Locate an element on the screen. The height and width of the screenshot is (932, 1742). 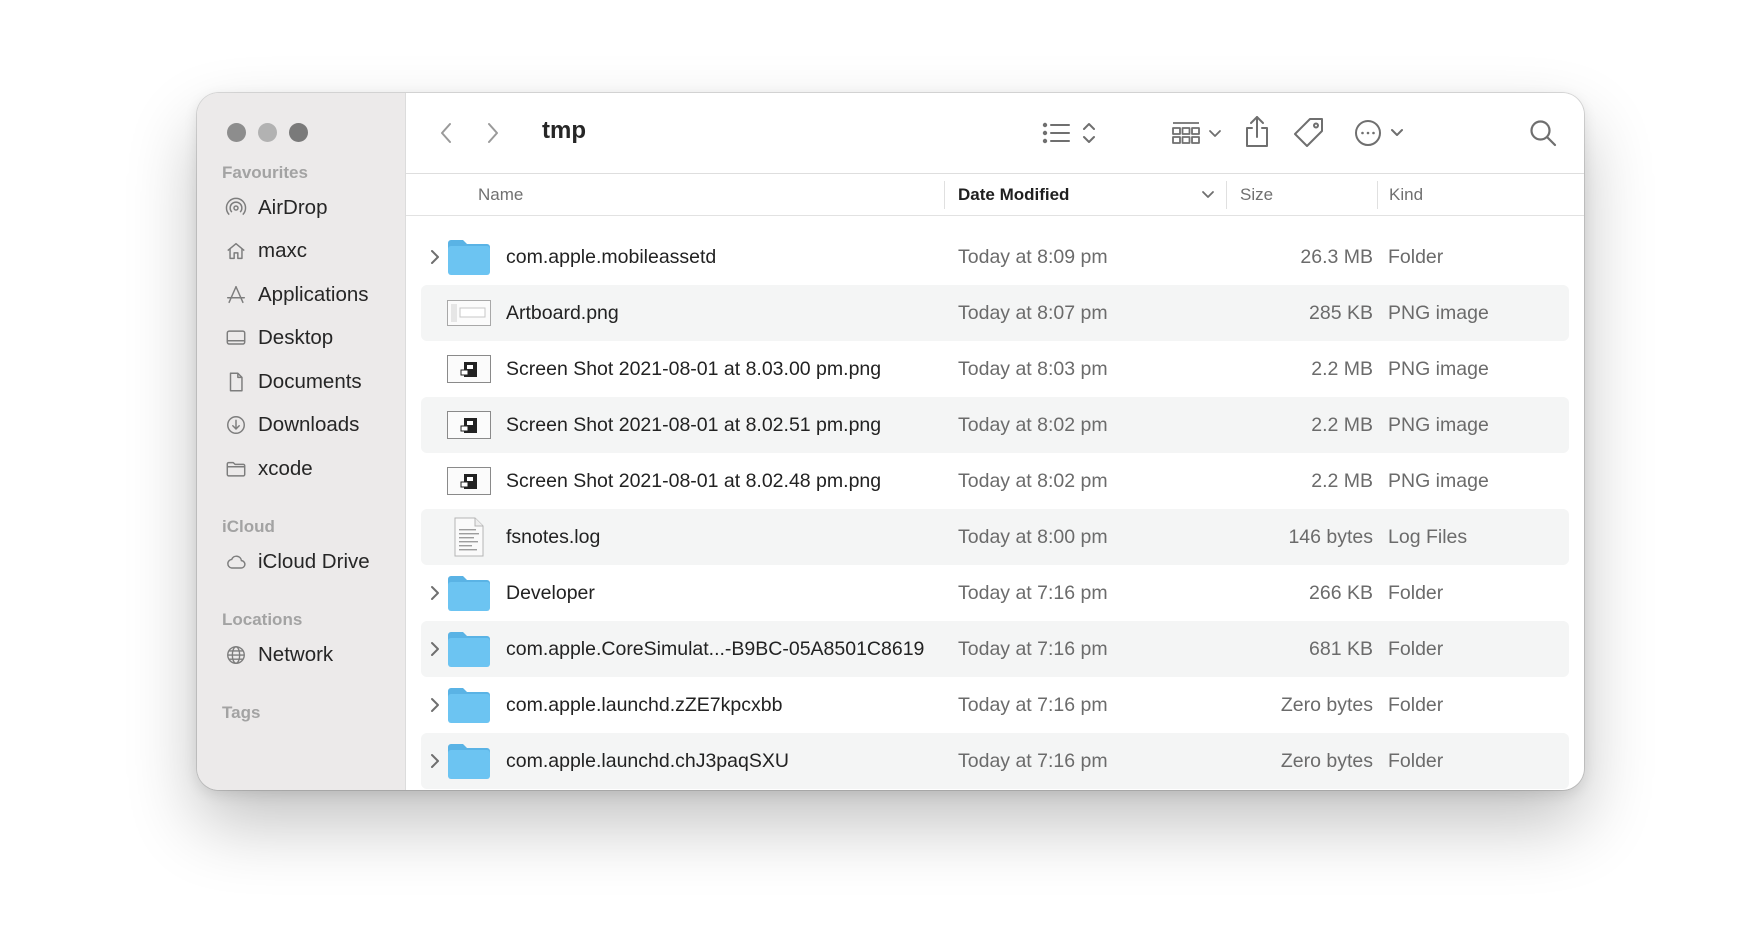
file-size: 681 KB is located at coordinates (1341, 649).